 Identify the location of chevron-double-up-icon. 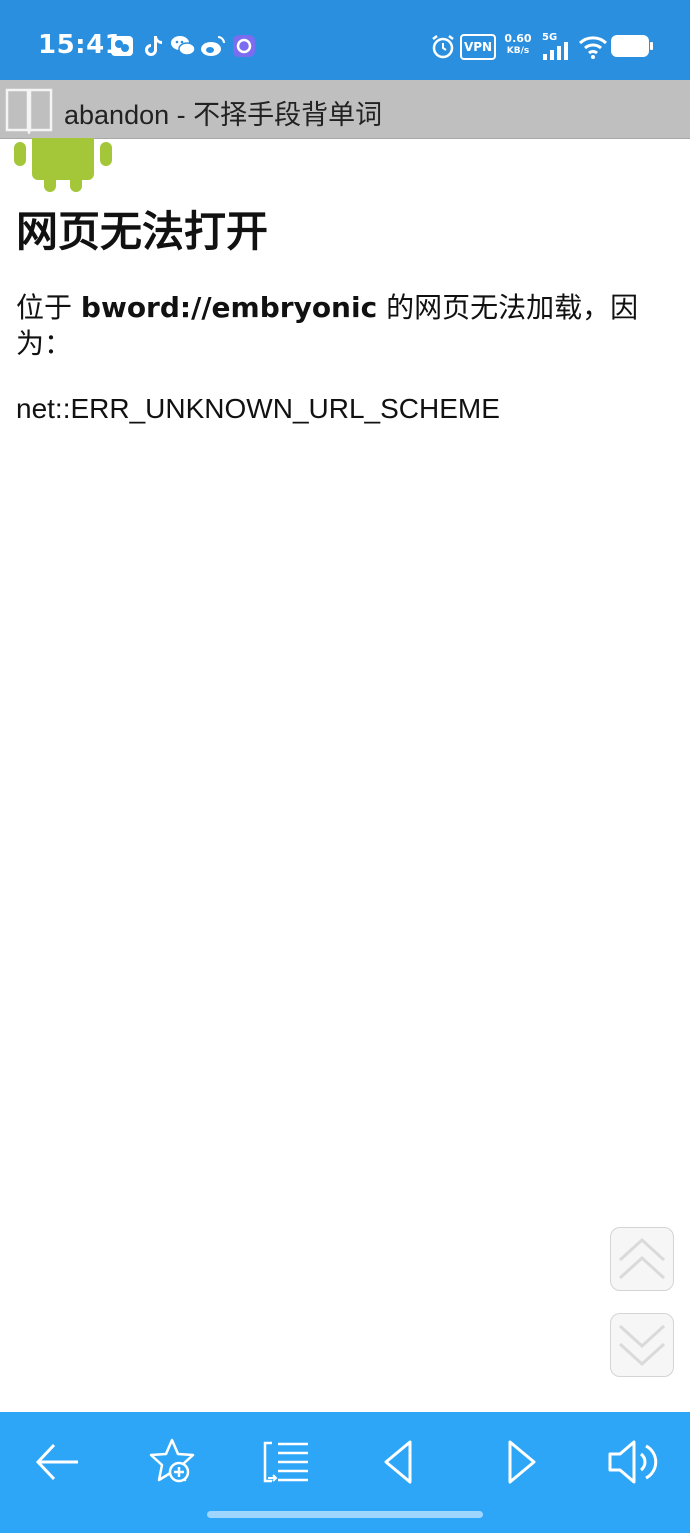
(642, 1258).